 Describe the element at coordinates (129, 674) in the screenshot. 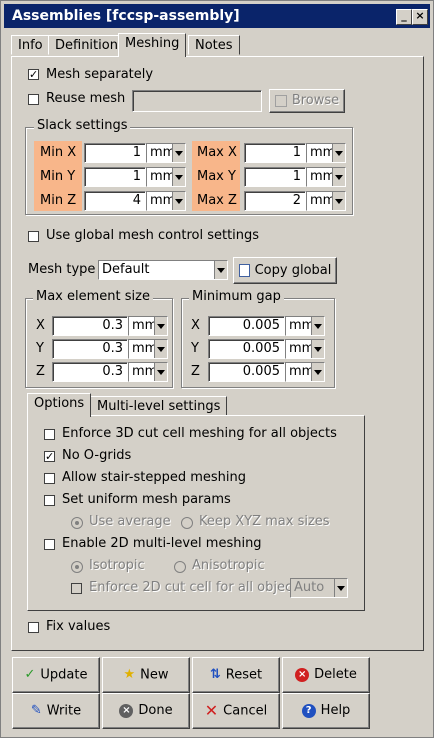

I see `star-icon: ★` at that location.